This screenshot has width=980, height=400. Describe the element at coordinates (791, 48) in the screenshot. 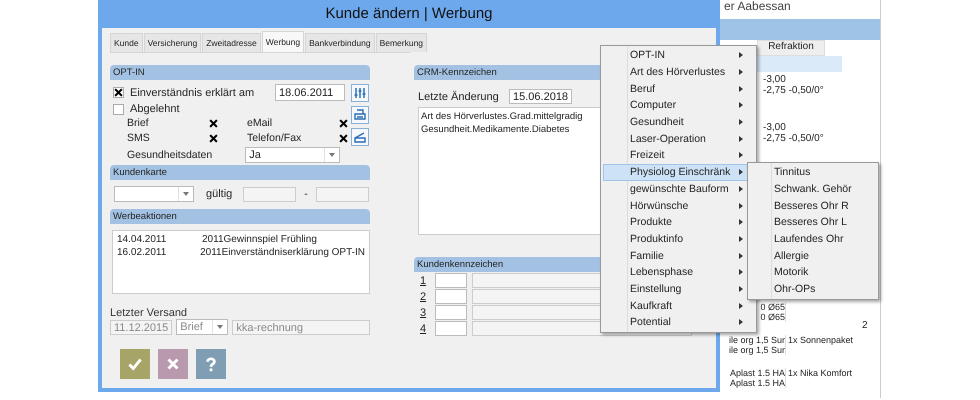

I see `column-header: Refraktion` at that location.